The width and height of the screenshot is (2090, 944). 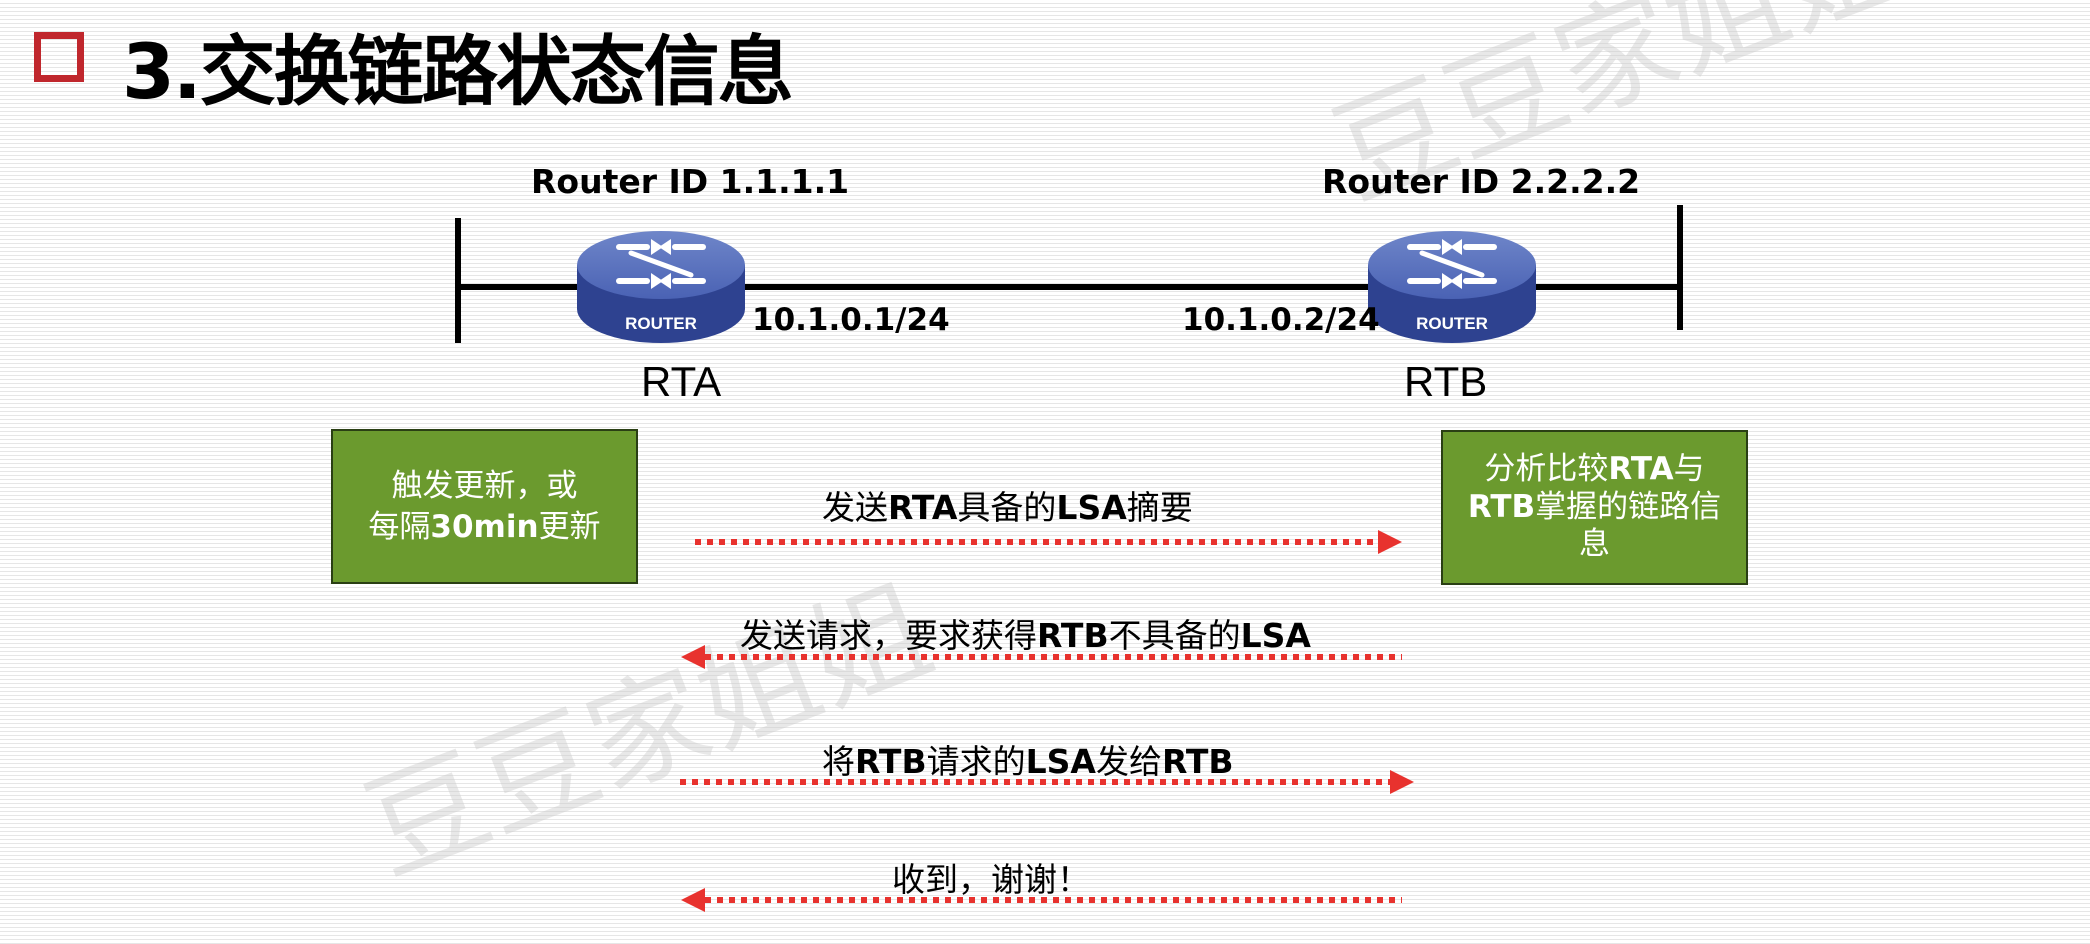 I want to click on message-ack: 收到，谢谢！, so click(x=991, y=879).